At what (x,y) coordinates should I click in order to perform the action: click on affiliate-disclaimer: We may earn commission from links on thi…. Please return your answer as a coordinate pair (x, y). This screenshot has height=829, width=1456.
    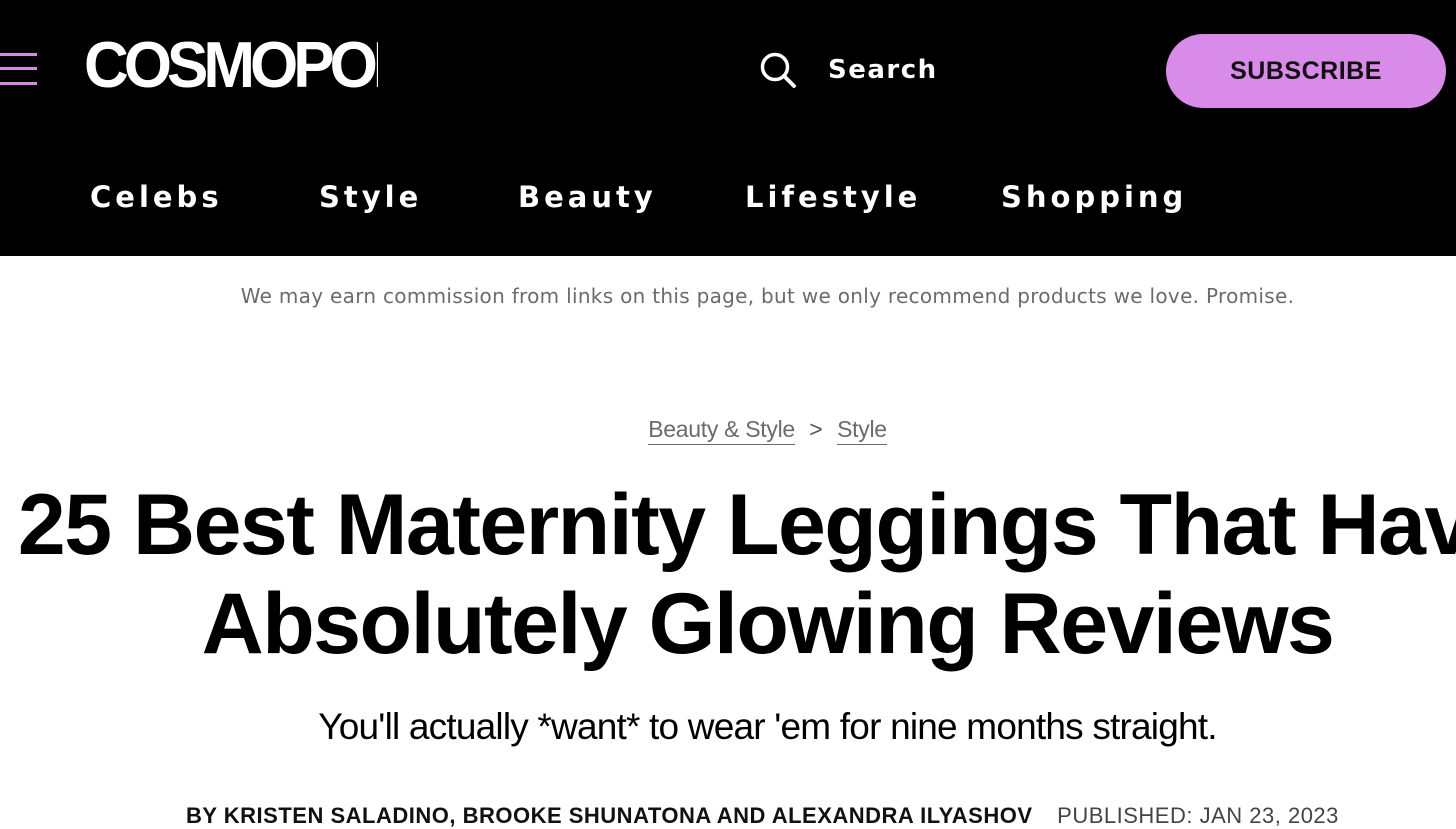
    Looking at the image, I should click on (767, 296).